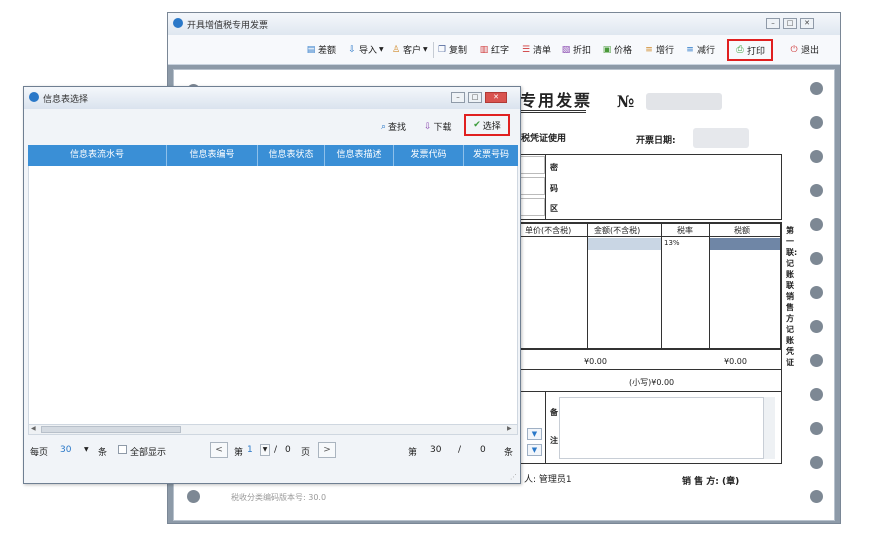 The height and width of the screenshot is (537, 869). I want to click on column-header: 信息表描述, so click(359, 155).